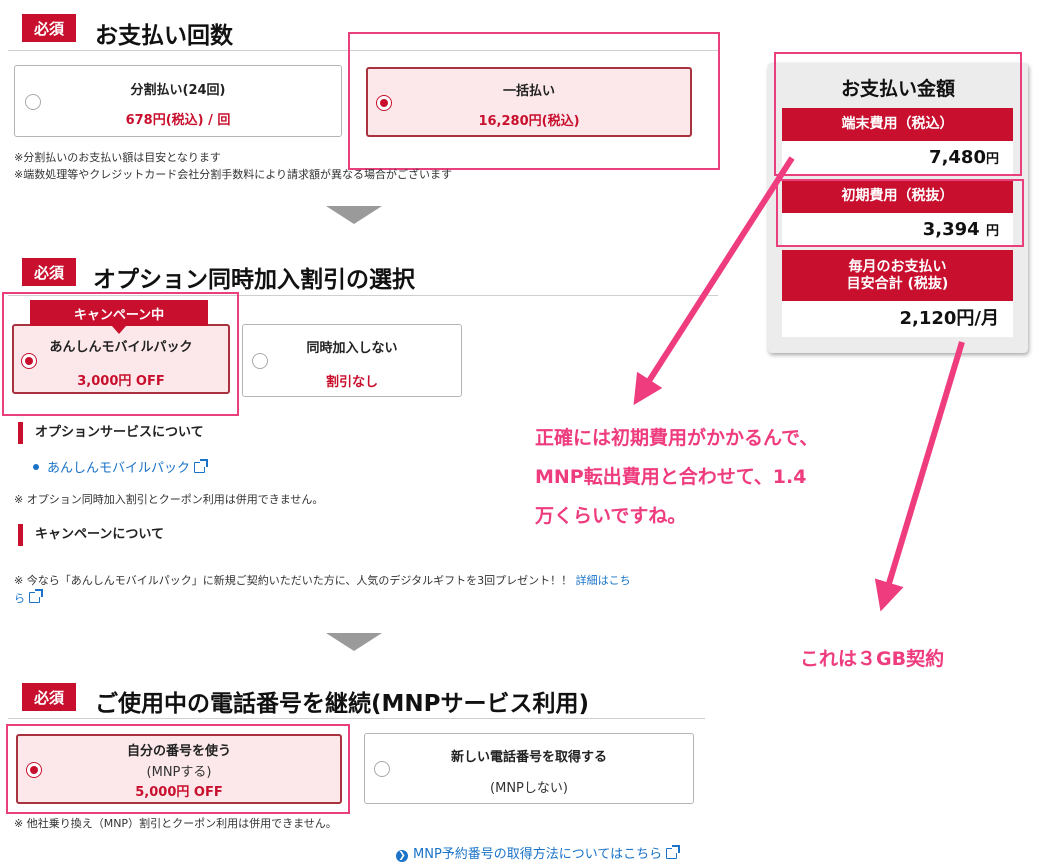 The height and width of the screenshot is (867, 1040). What do you see at coordinates (671, 477) in the screenshot?
I see `annotation-initial-cost-line2: MNP転出費用と合わせて、1.4` at bounding box center [671, 477].